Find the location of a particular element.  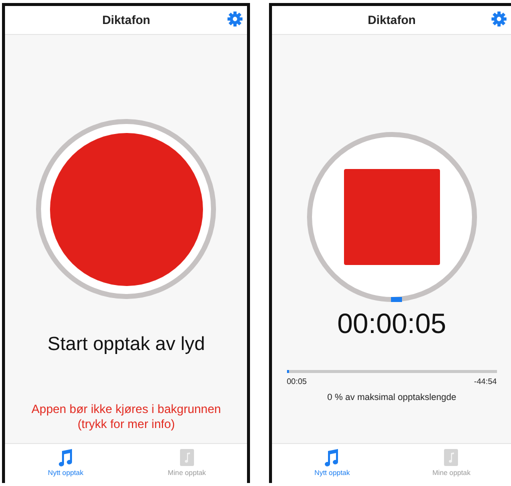

recording-indicator is located at coordinates (396, 299).